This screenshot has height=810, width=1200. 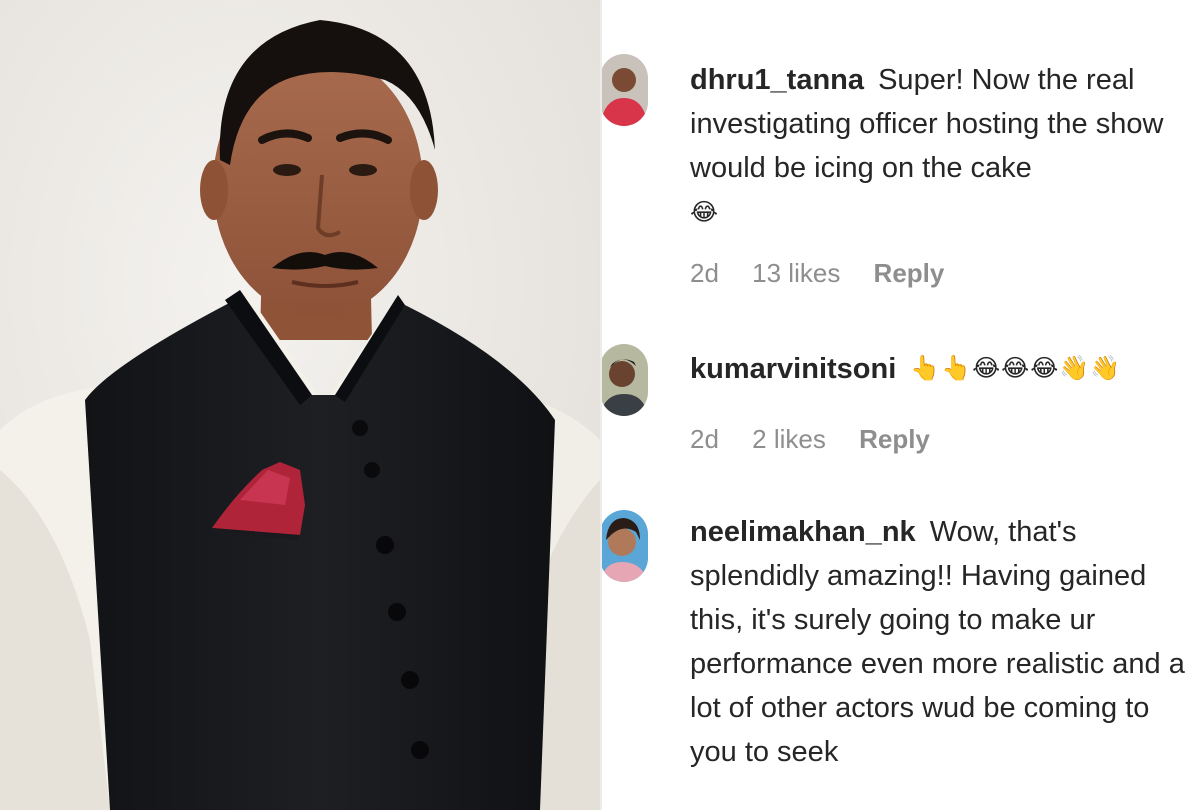 I want to click on comment-meta: 2d 13 likes Reply, so click(x=830, y=273).